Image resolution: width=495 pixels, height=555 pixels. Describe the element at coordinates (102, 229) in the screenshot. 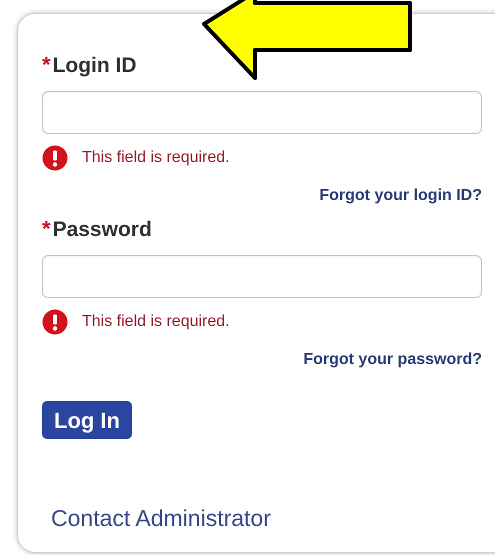

I see `field-label: Password` at that location.